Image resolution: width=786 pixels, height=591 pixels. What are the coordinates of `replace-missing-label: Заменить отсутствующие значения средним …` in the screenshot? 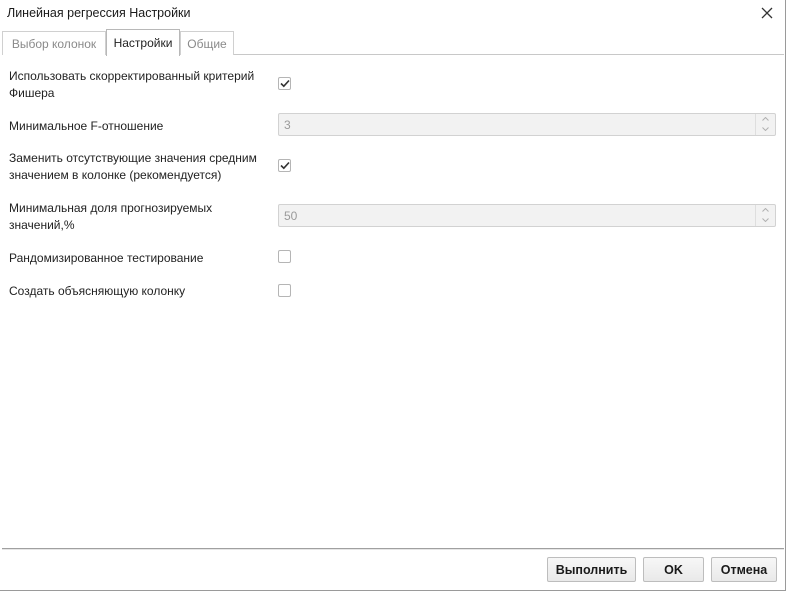 It's located at (133, 167).